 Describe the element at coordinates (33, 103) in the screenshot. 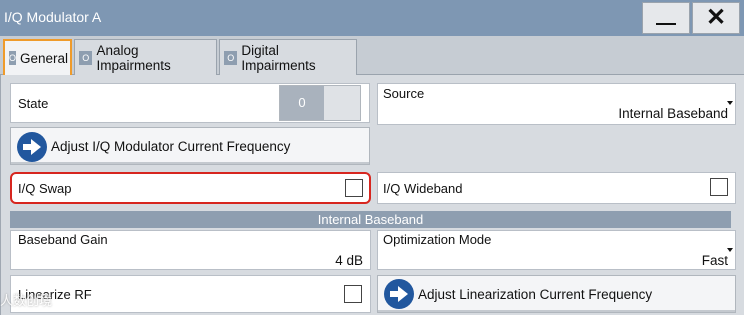

I see `state-label: State` at that location.